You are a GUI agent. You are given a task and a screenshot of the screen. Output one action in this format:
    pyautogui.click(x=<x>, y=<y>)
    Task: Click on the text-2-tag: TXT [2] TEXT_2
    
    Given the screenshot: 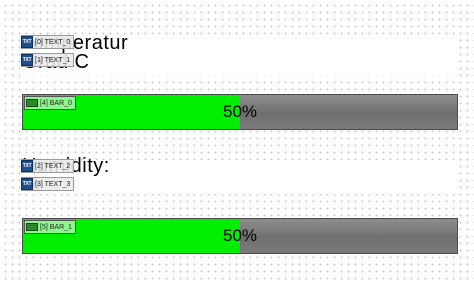 What is the action you would take?
    pyautogui.click(x=48, y=166)
    